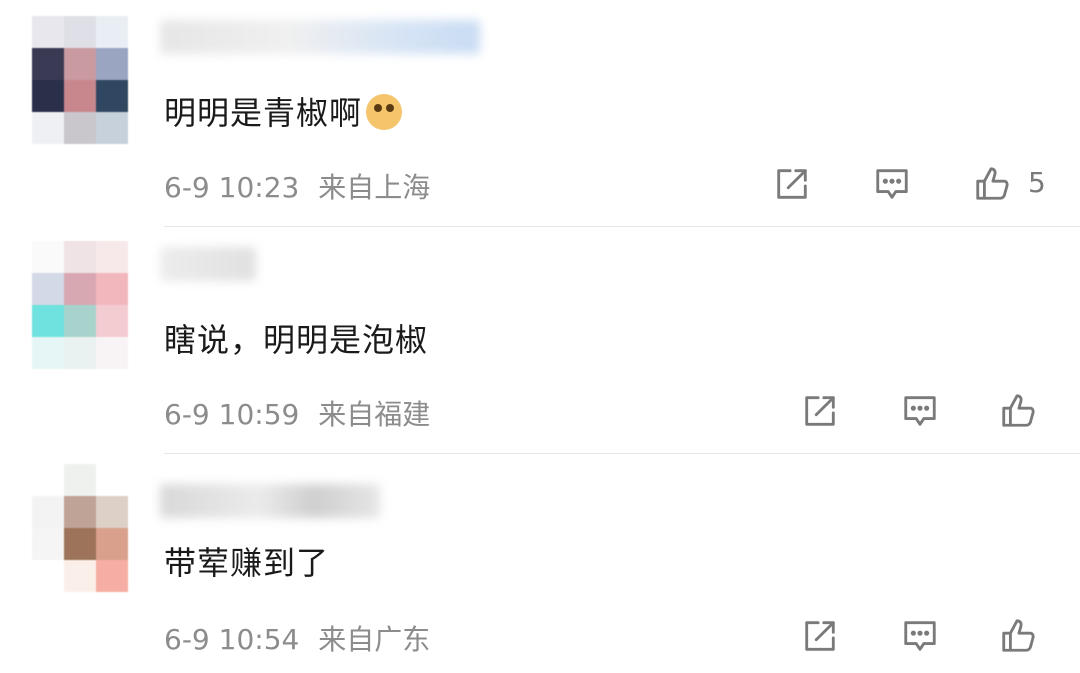 The image size is (1080, 673). I want to click on comment-text: 瞎说，明明是泡椒, so click(296, 338).